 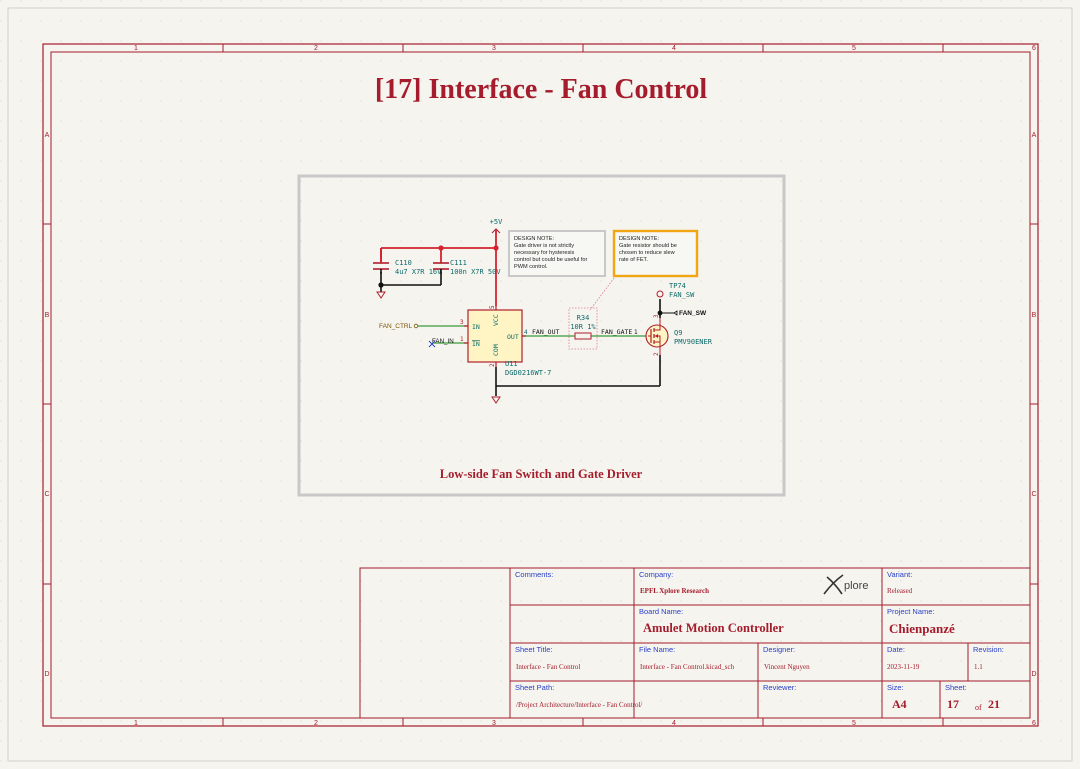 What do you see at coordinates (534, 649) in the screenshot?
I see `tb-sheet-title-label: Sheet Title:` at bounding box center [534, 649].